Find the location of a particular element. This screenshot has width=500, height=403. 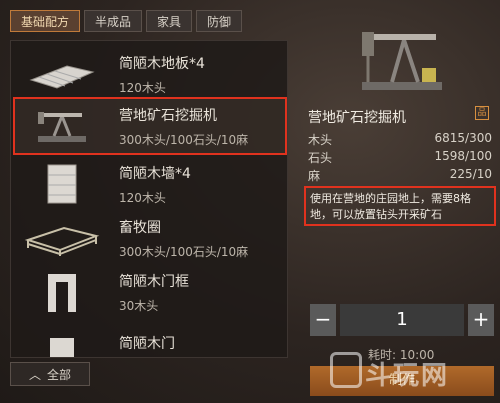

item-name: 营地矿石挖掘机 is located at coordinates (168, 115).